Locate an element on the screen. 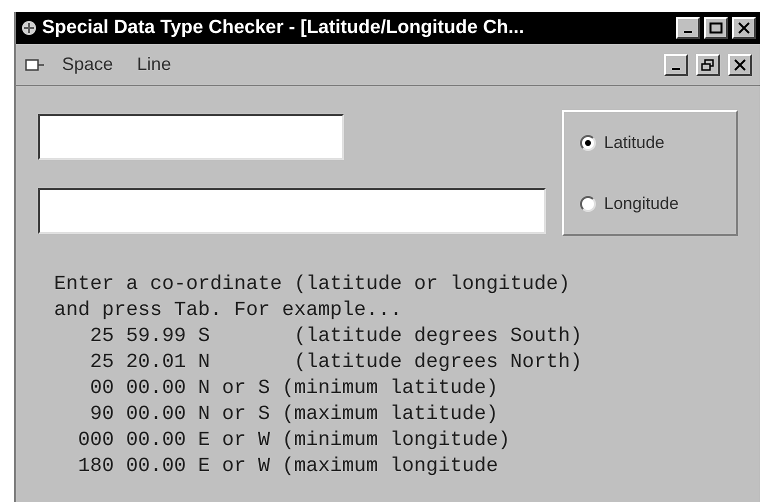 This screenshot has width=766, height=502. instruction-line: 25 59.99 S (latitude degrees South) is located at coordinates (336, 337).